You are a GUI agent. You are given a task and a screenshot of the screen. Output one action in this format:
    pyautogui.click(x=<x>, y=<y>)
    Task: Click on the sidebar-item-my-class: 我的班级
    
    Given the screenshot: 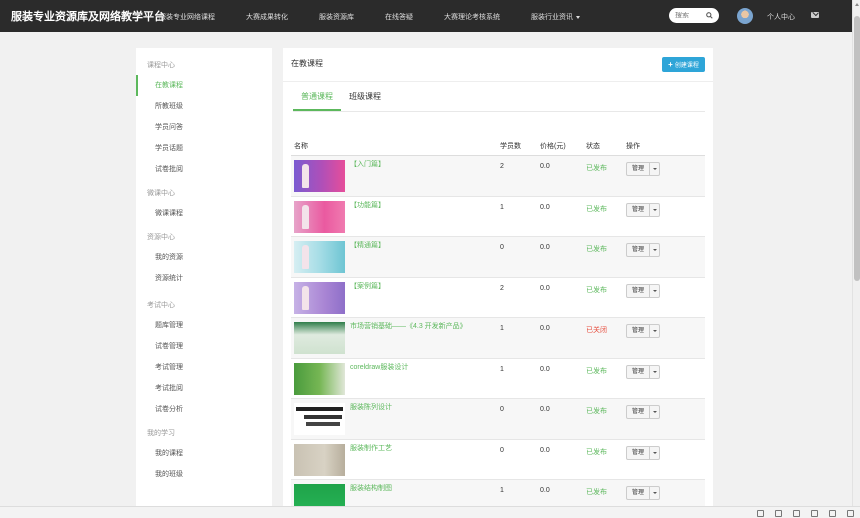 What is the action you would take?
    pyautogui.click(x=204, y=474)
    